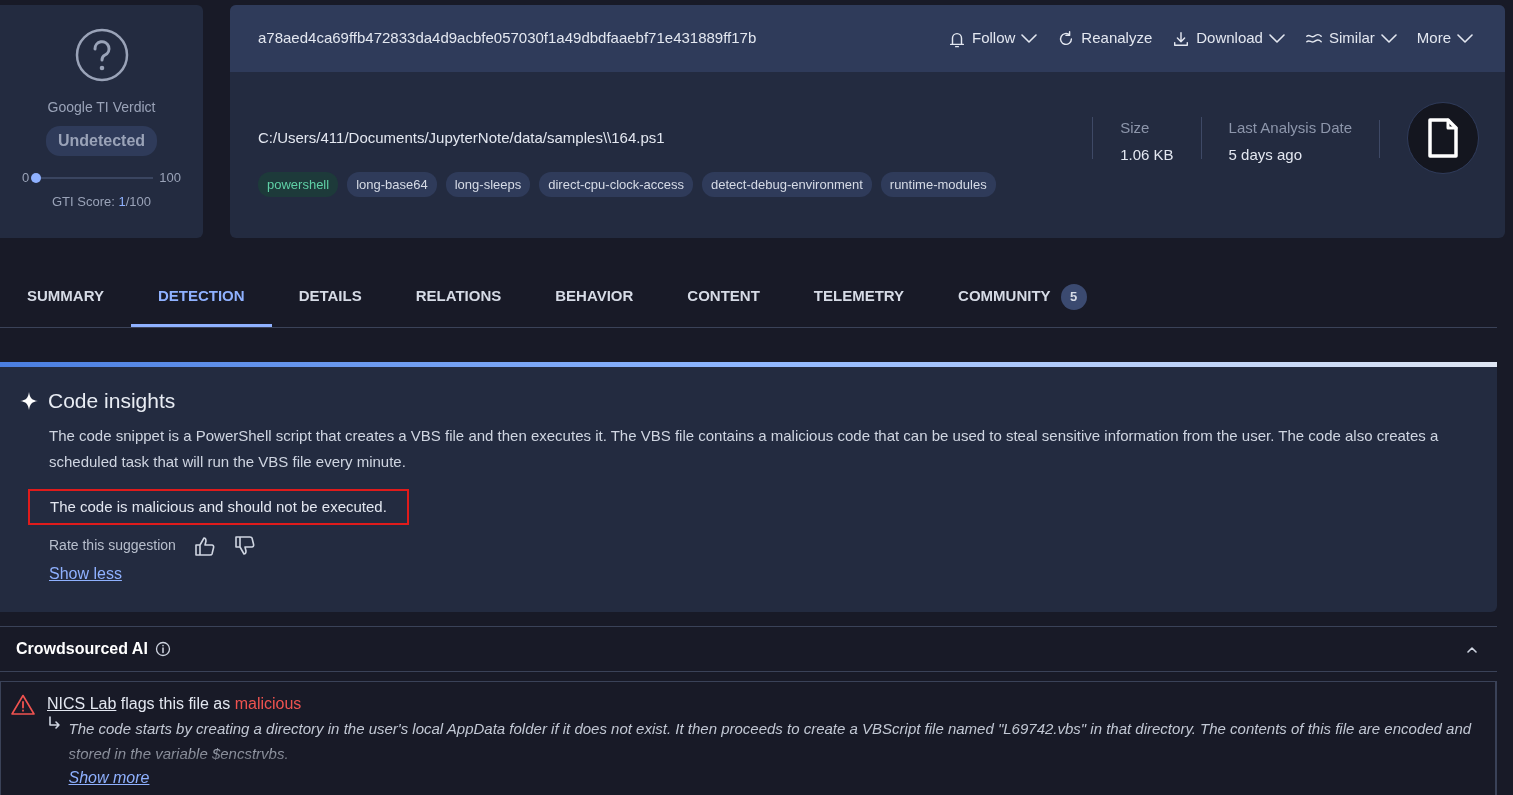  I want to click on thumbs-down-icon, so click(244, 545).